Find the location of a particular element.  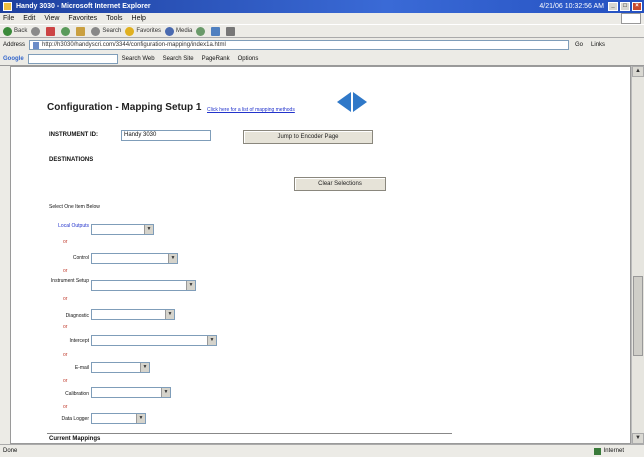

search-button: Search is located at coordinates (106, 31).